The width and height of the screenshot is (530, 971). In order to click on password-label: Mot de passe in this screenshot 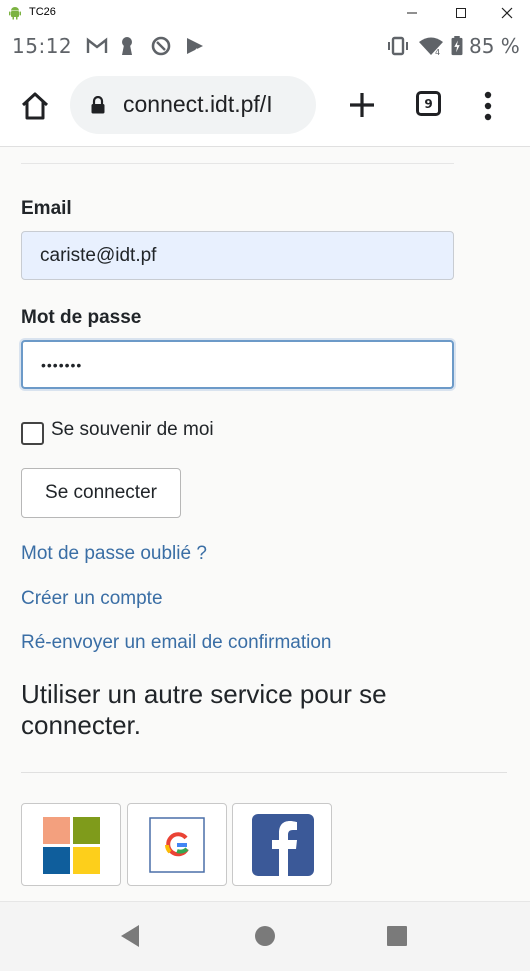, I will do `click(81, 317)`.